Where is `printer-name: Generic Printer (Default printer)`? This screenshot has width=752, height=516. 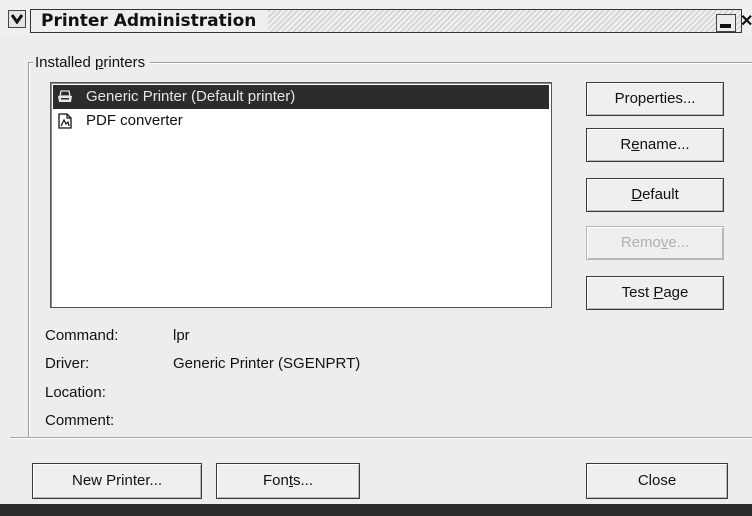
printer-name: Generic Printer (Default printer) is located at coordinates (191, 96).